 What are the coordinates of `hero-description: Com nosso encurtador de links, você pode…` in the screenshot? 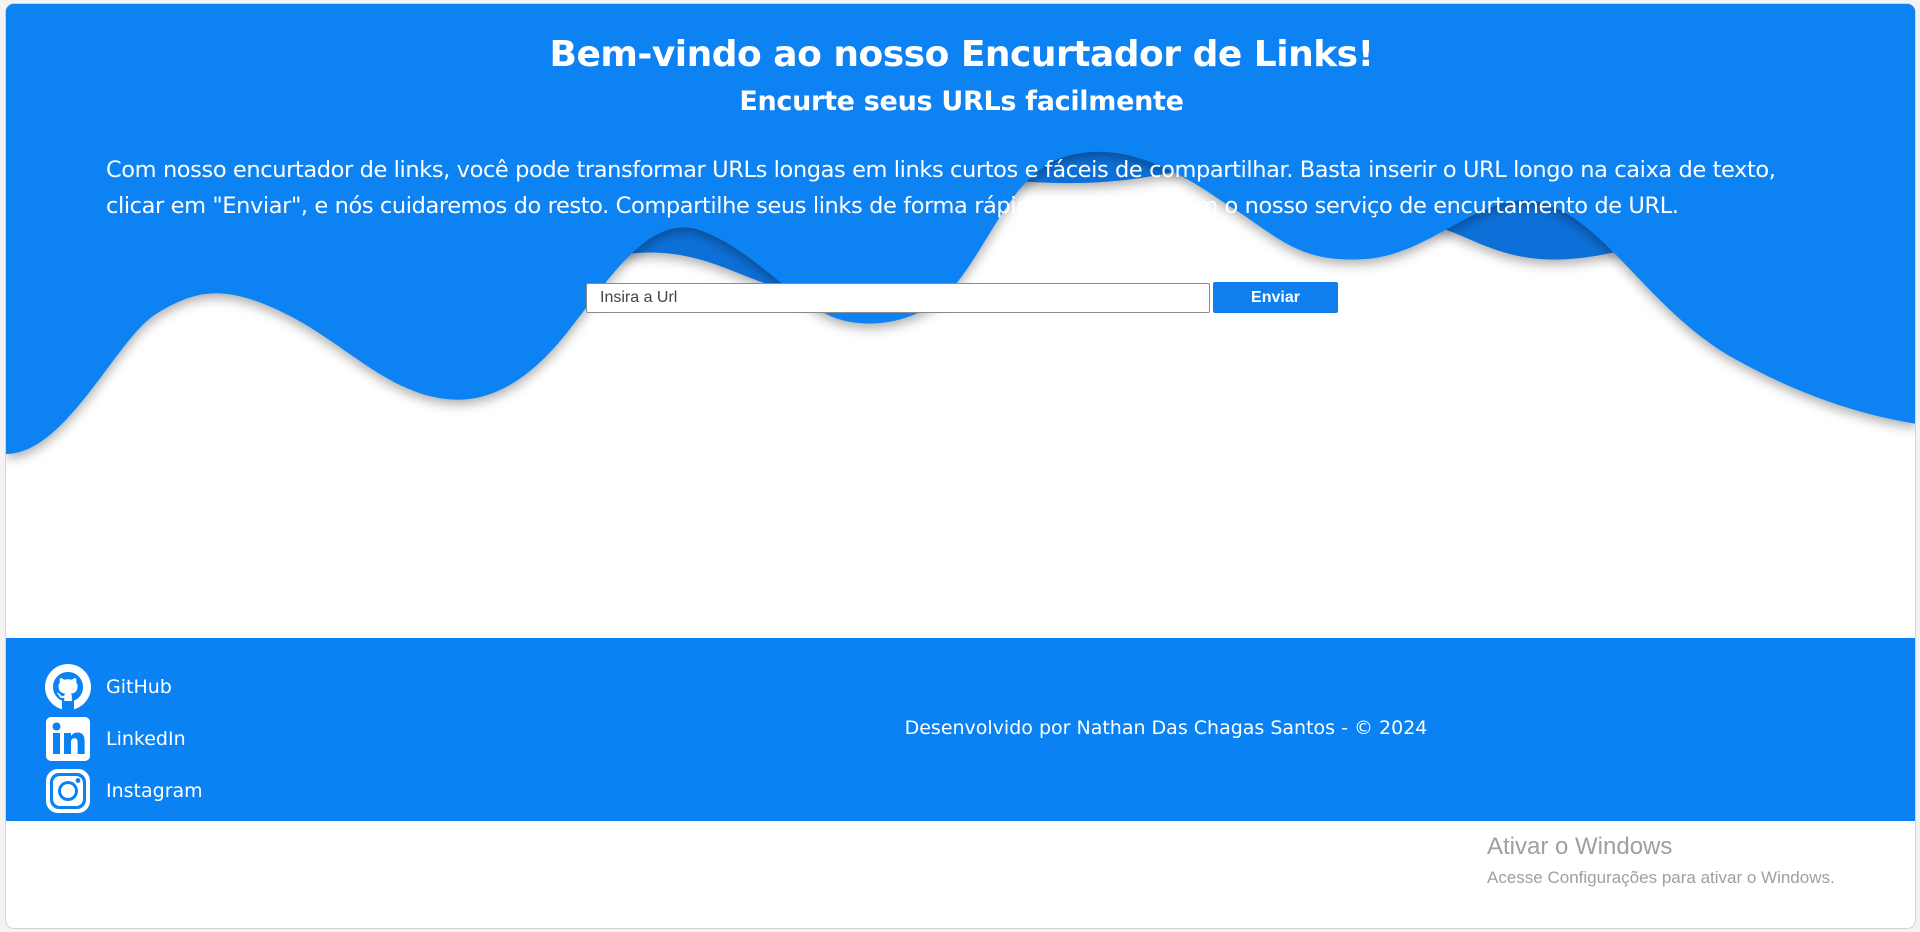 It's located at (941, 188).